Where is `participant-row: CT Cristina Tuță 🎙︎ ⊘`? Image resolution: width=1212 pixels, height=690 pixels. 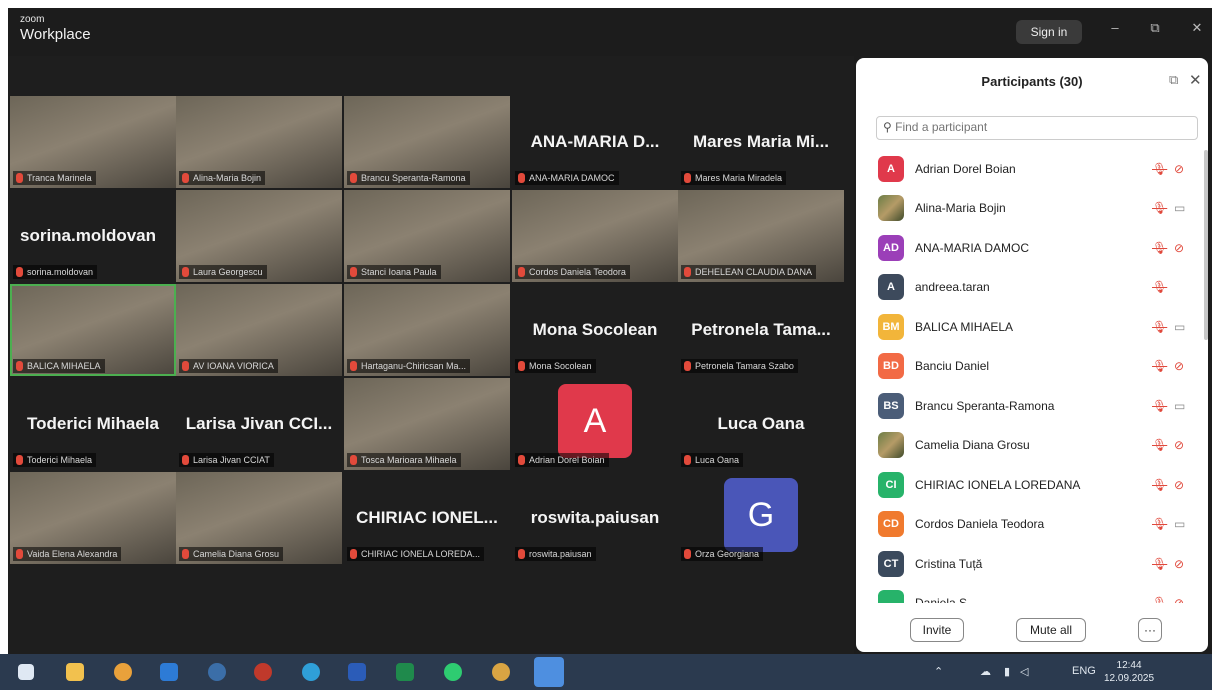 participant-row: CT Cristina Tuță 🎙︎ ⊘ is located at coordinates (1032, 564).